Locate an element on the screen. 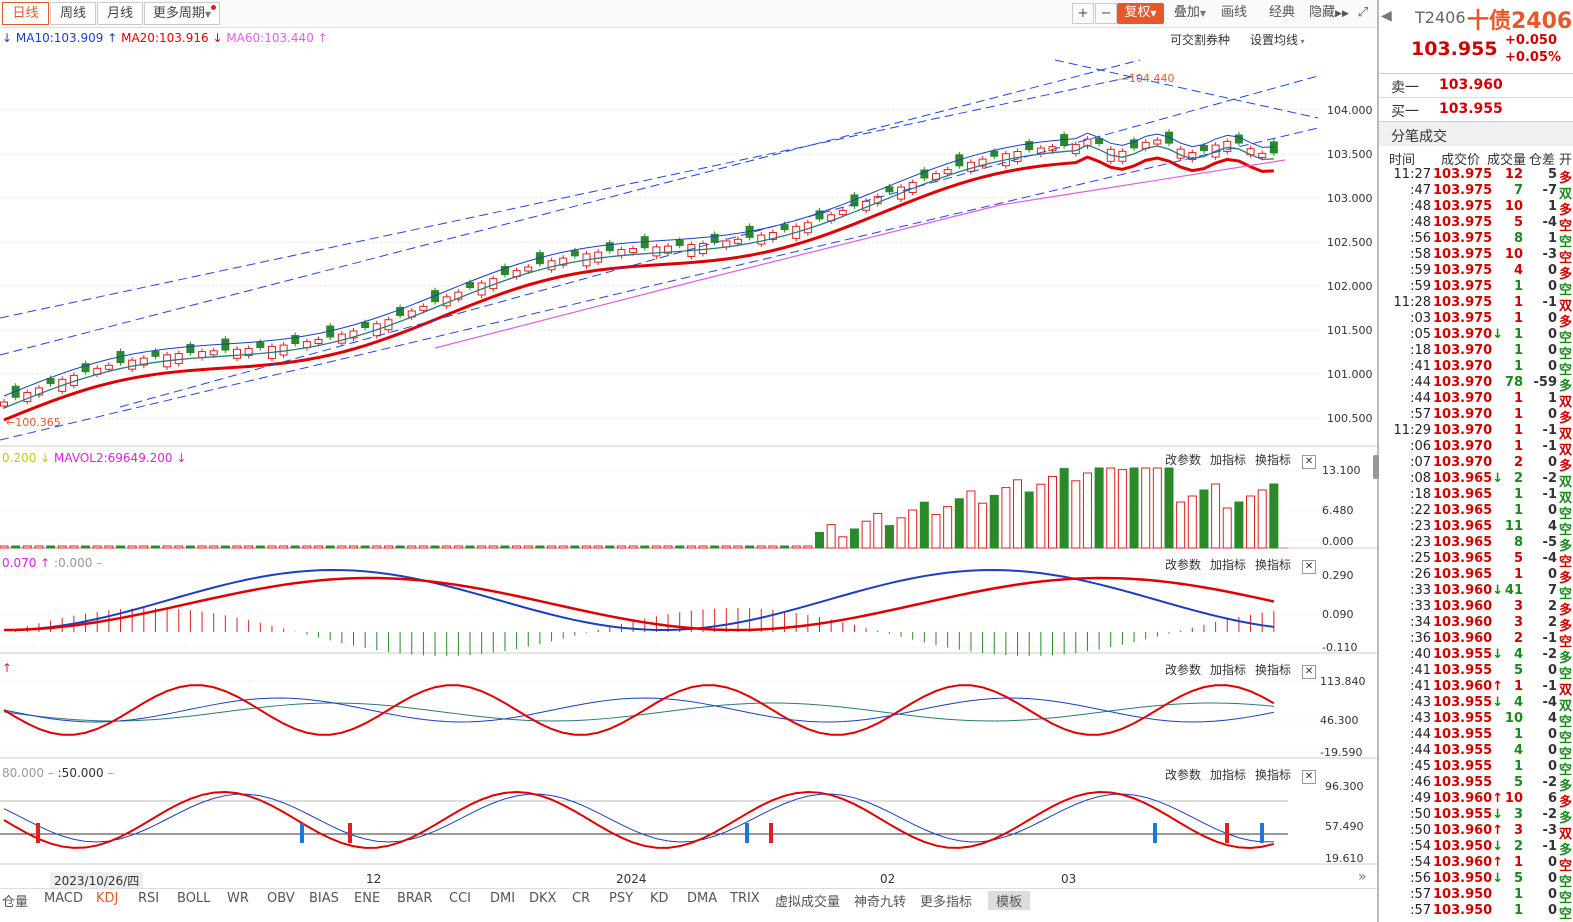 The height and width of the screenshot is (922, 1573). tick-price-value: 103.960 is located at coordinates (1463, 606).